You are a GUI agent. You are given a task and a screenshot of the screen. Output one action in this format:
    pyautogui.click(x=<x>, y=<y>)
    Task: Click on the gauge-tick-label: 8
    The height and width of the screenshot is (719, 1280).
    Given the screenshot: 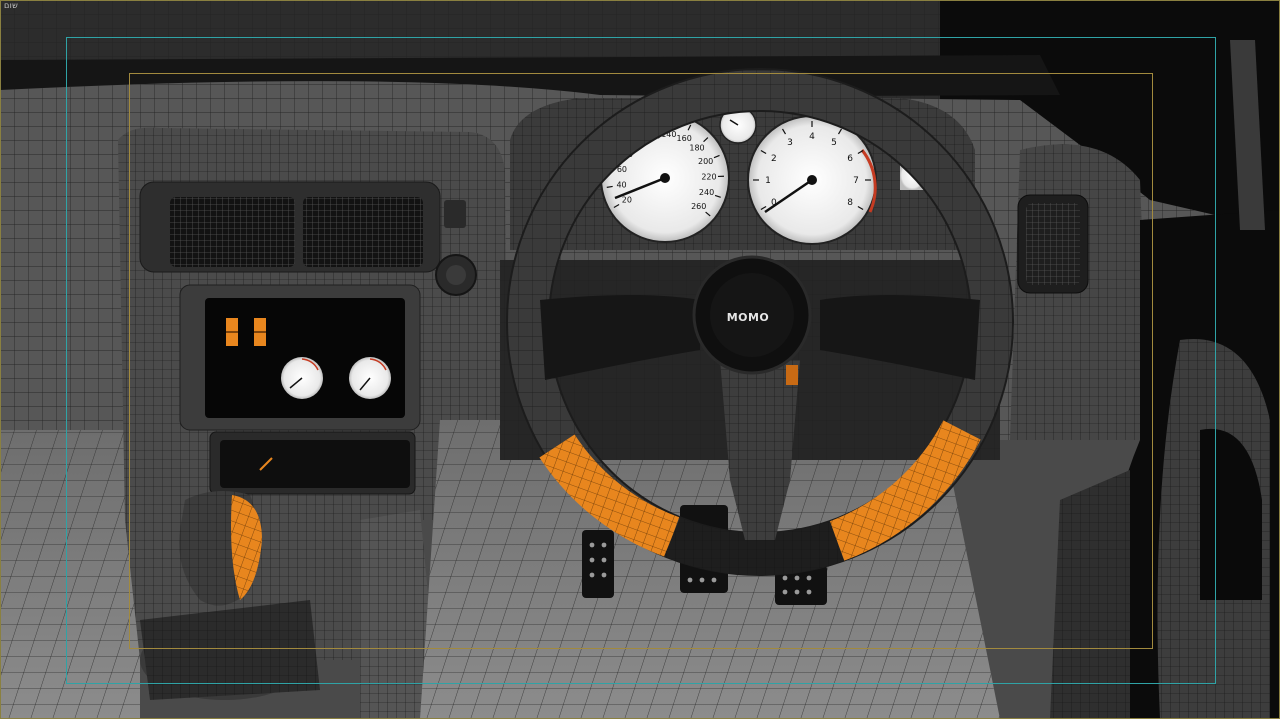 What is the action you would take?
    pyautogui.click(x=850, y=203)
    